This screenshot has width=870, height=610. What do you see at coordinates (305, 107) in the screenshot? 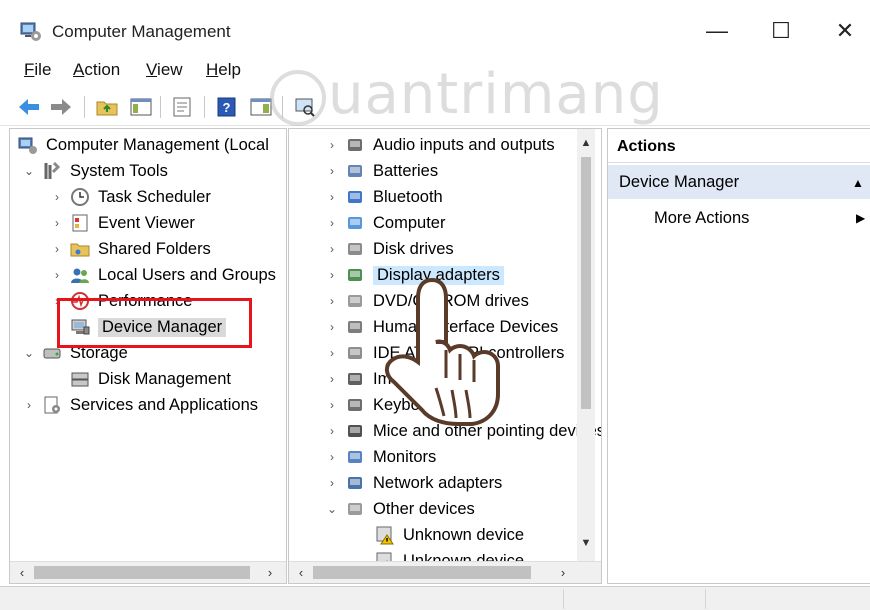
I see `scan-hardware-icon` at bounding box center [305, 107].